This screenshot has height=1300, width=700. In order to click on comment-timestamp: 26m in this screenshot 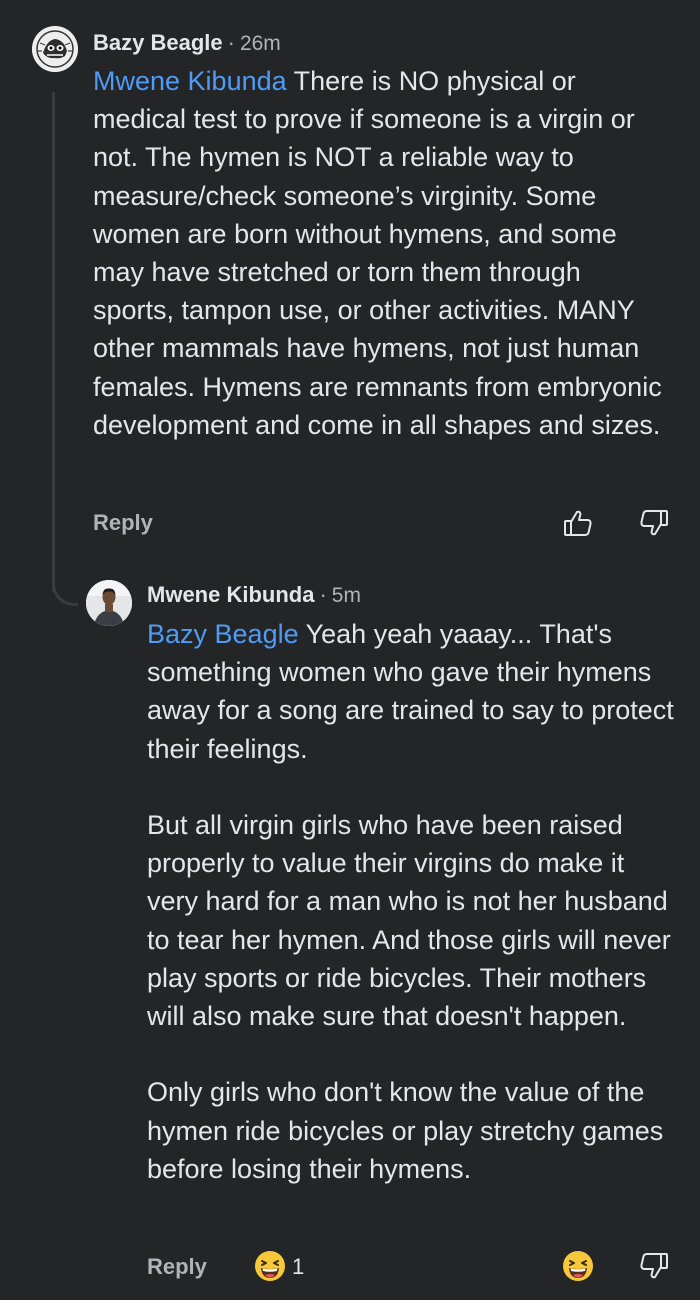, I will do `click(260, 43)`.